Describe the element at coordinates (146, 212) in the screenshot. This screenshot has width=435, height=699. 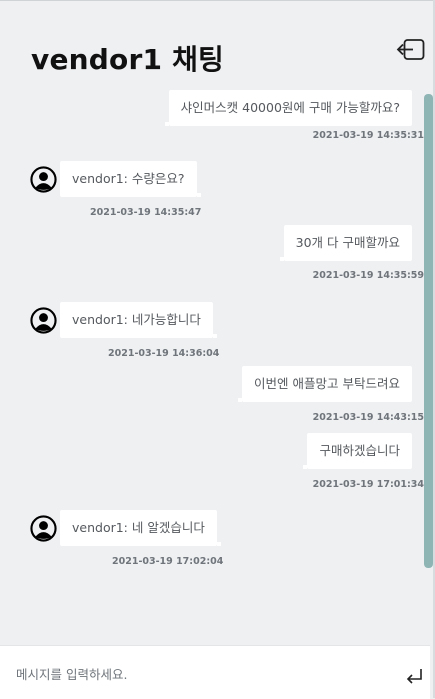
I see `message-timestamp: 2021-03-19 14:35:47` at that location.